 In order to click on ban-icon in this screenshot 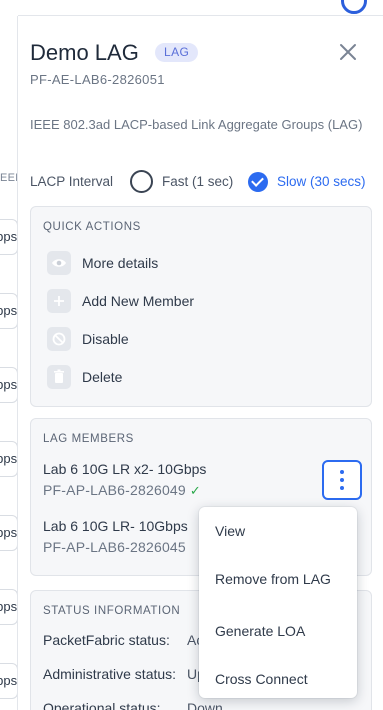, I will do `click(59, 339)`.